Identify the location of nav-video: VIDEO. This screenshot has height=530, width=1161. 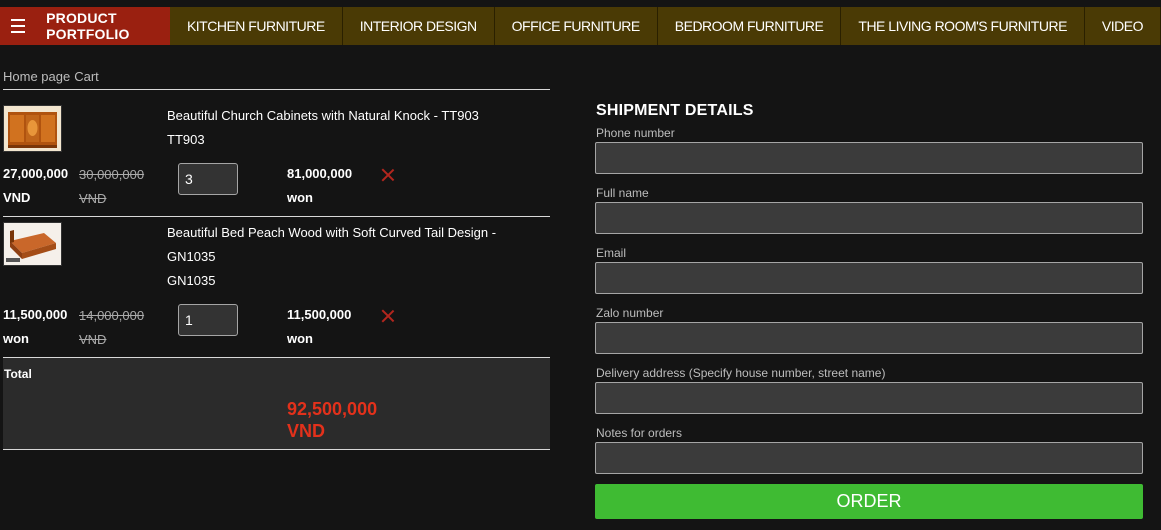
(1123, 26).